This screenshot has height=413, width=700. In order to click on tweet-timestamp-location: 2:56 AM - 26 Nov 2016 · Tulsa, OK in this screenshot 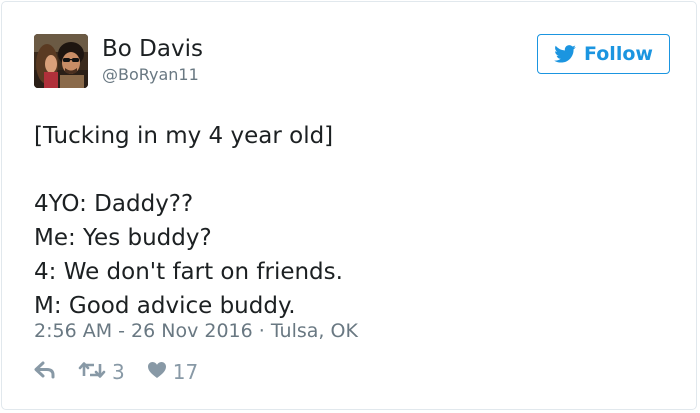, I will do `click(196, 331)`.